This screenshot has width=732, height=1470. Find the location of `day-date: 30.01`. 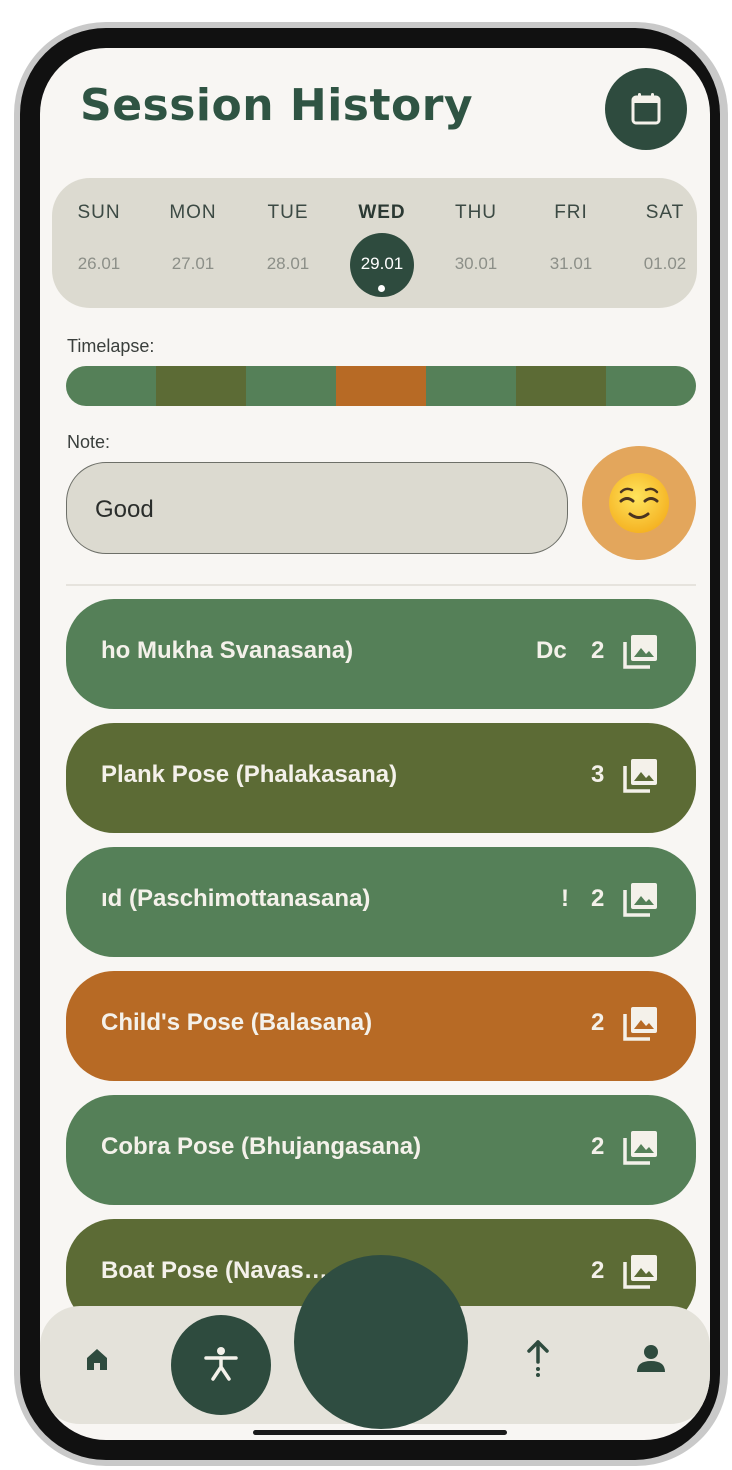

day-date: 30.01 is located at coordinates (476, 263).